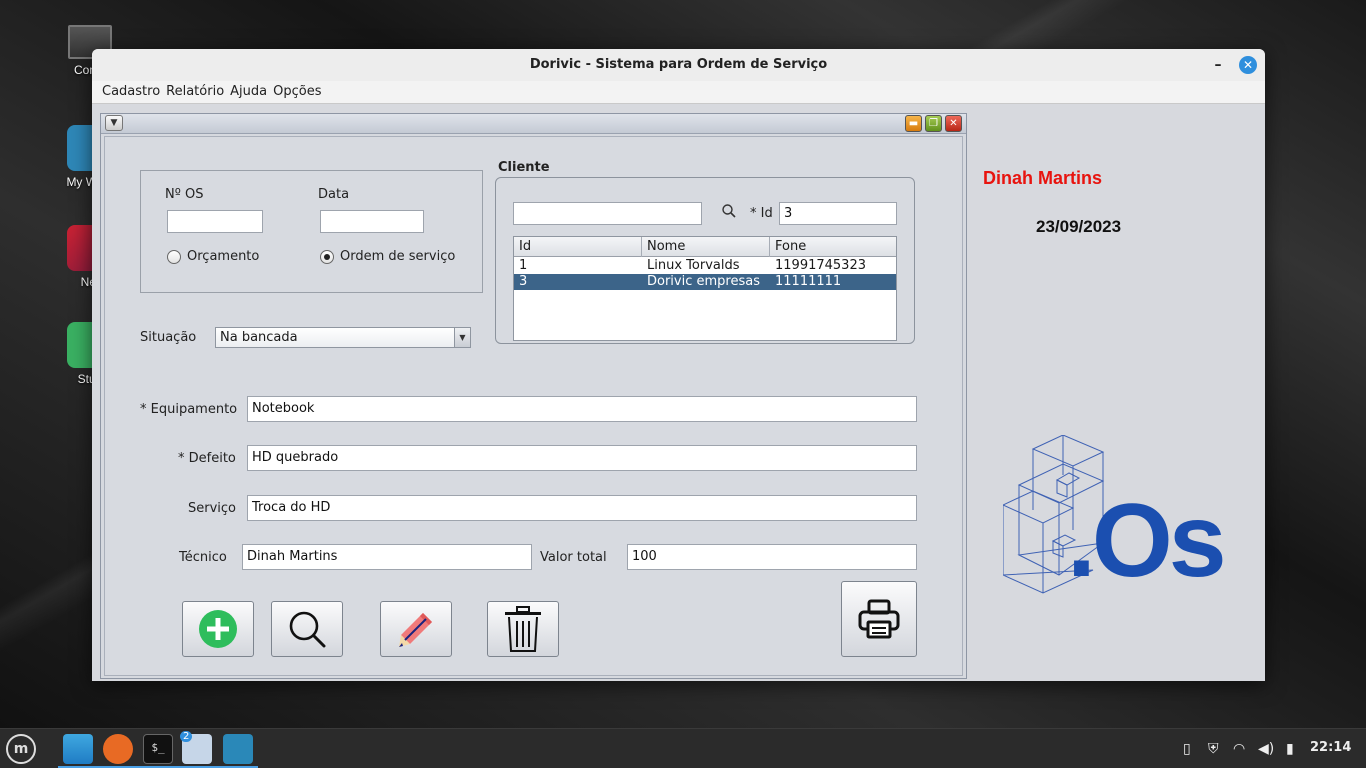  What do you see at coordinates (820, 265) in the screenshot?
I see `cell-phone: 11991745323` at bounding box center [820, 265].